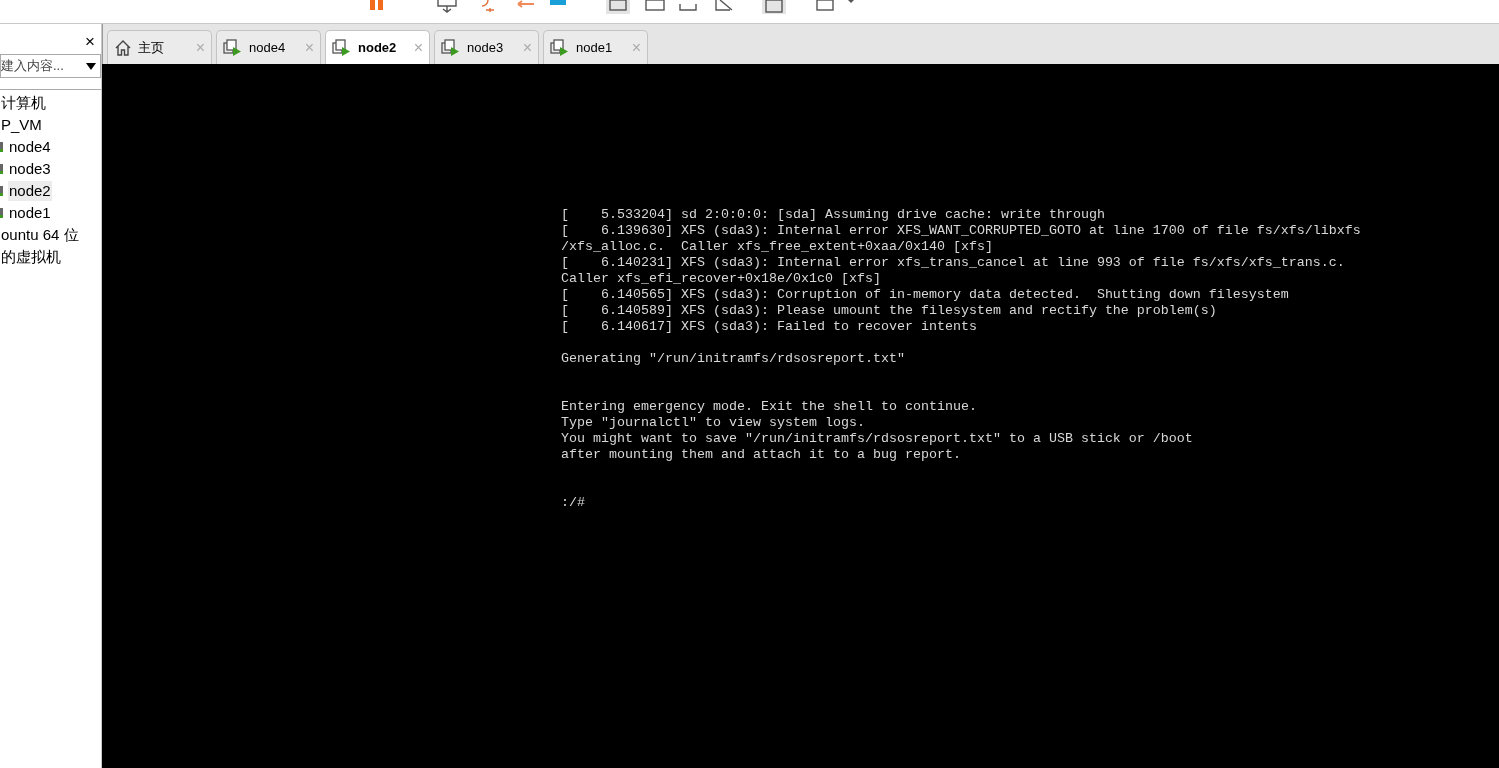 This screenshot has height=768, width=1499. I want to click on console-line: You might want to save "/run/initramfs/rdsosreport.txt" to a USB stick or /boot, so click(877, 439).